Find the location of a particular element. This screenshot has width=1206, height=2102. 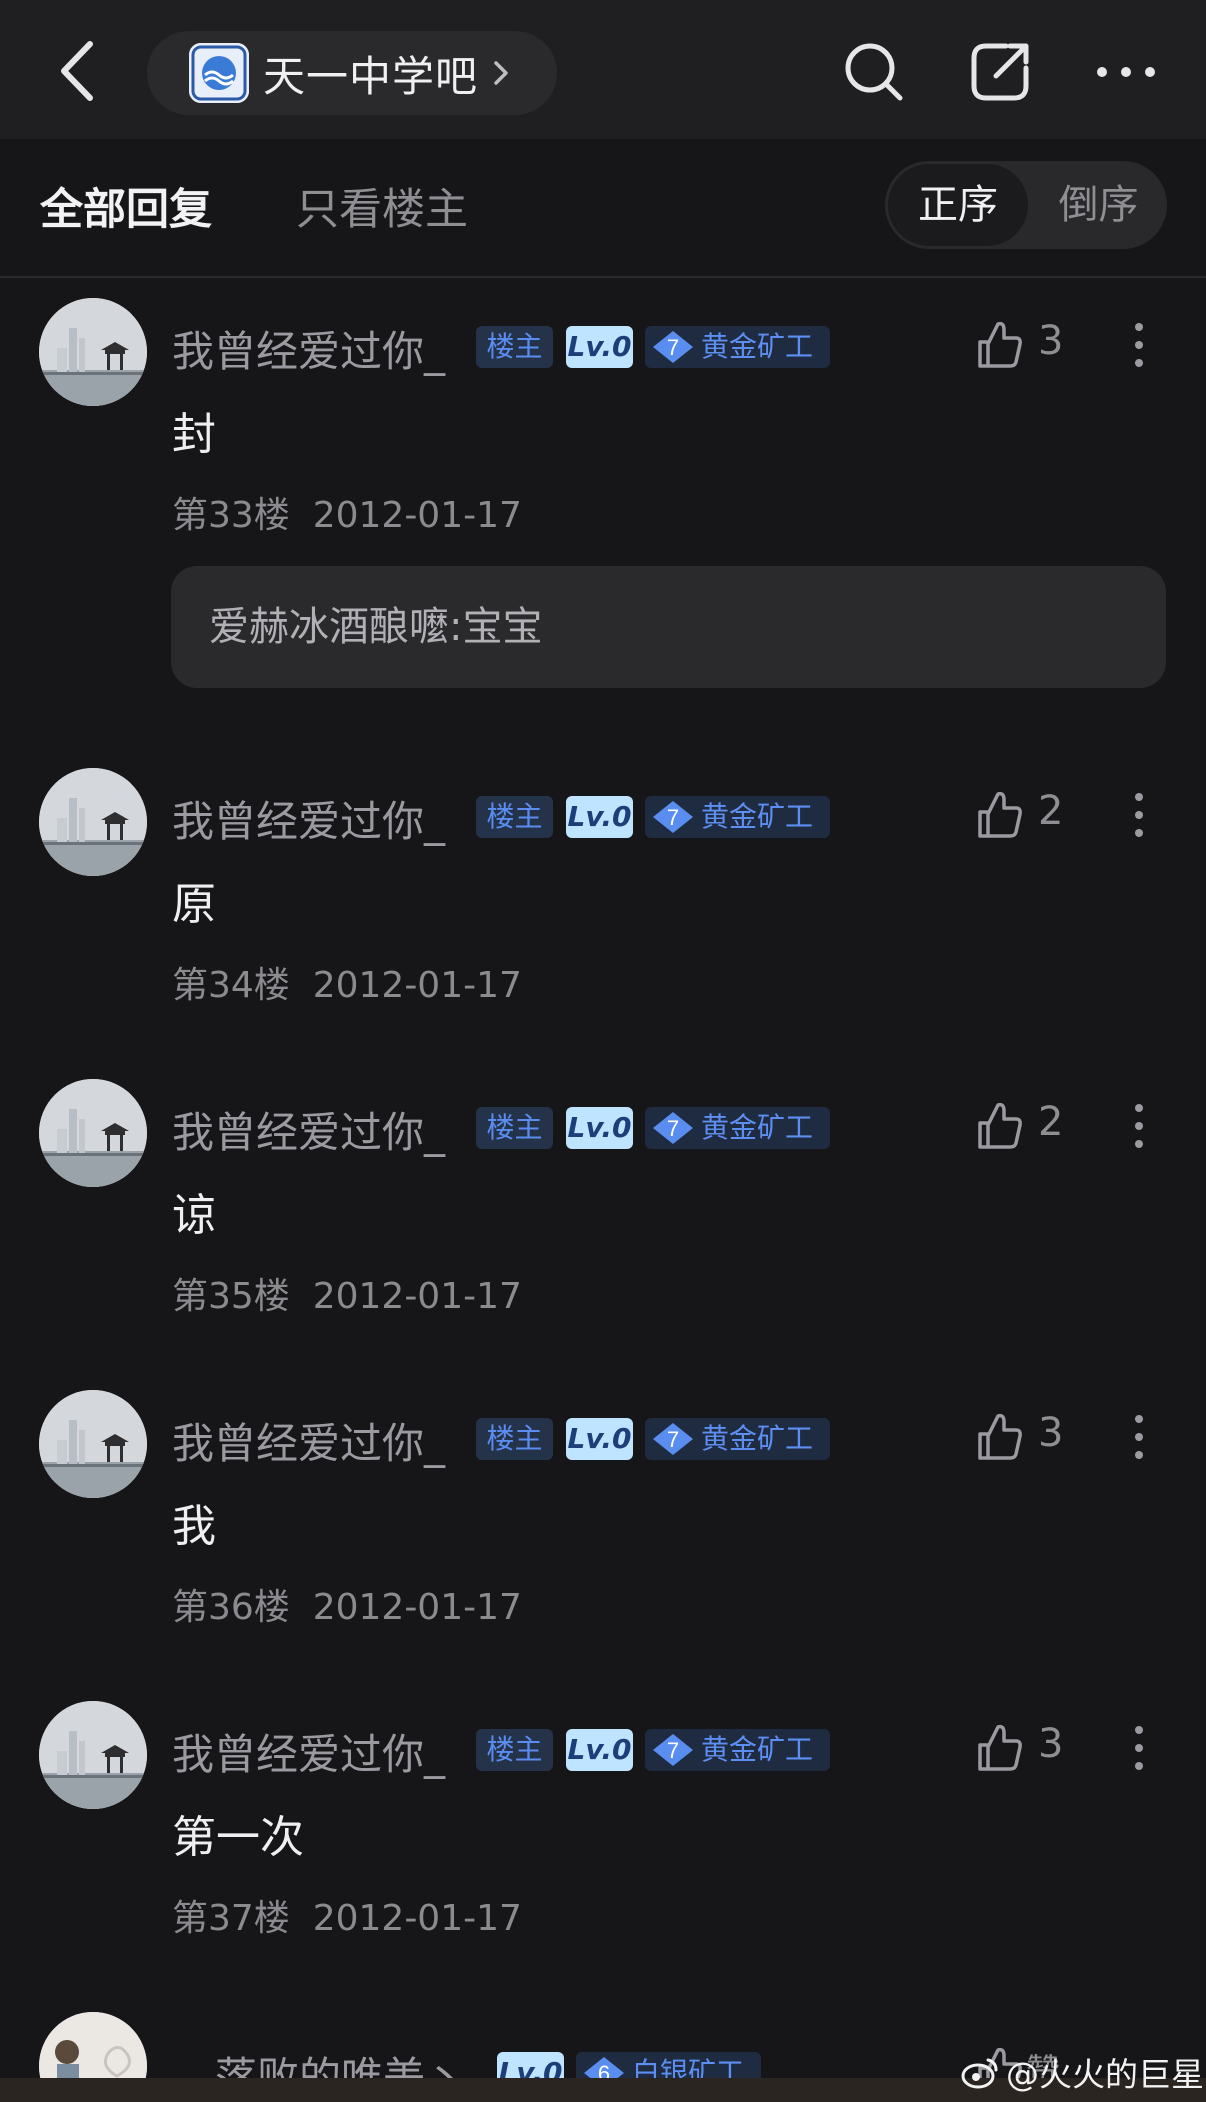

post-meta: 第34楼 2012-01-17 is located at coordinates (347, 982).